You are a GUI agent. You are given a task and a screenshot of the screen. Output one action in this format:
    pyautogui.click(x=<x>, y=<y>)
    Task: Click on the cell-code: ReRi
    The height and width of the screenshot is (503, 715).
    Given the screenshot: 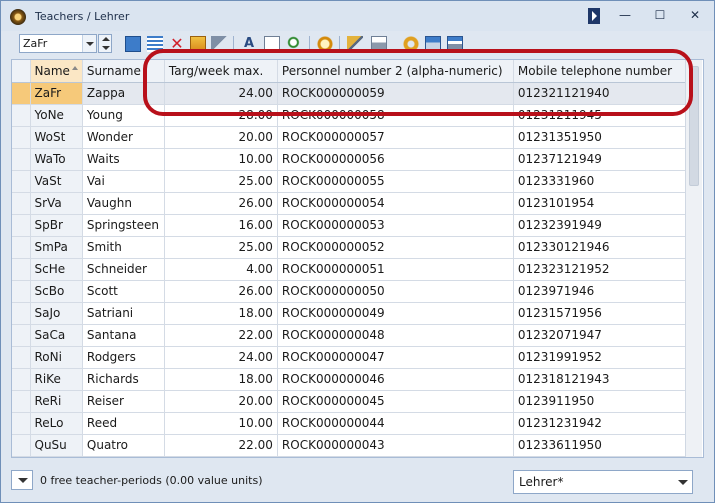 What is the action you would take?
    pyautogui.click(x=56, y=401)
    